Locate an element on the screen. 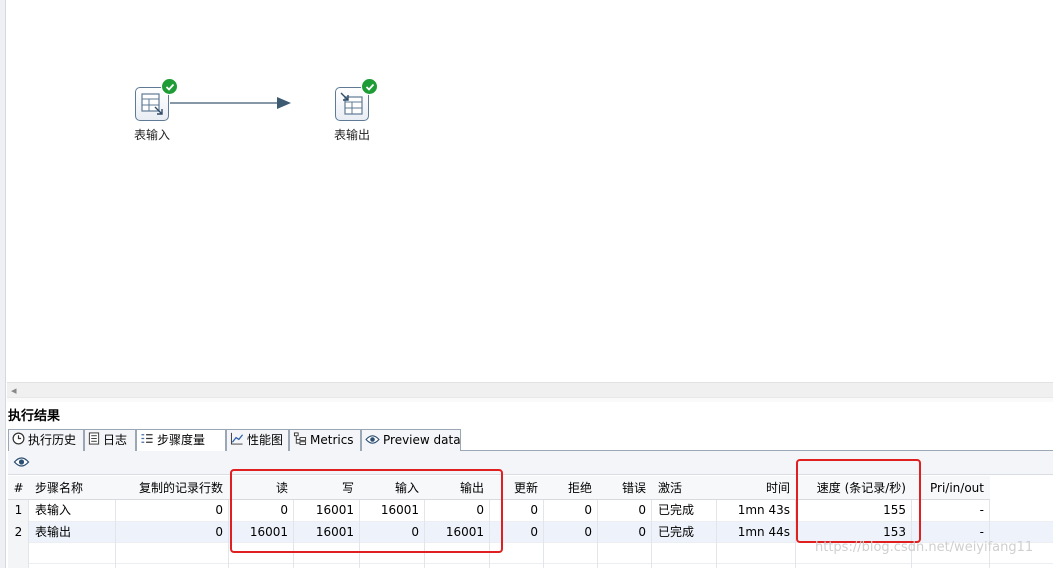 This screenshot has width=1053, height=568. highlight-box-read-write is located at coordinates (366, 511).